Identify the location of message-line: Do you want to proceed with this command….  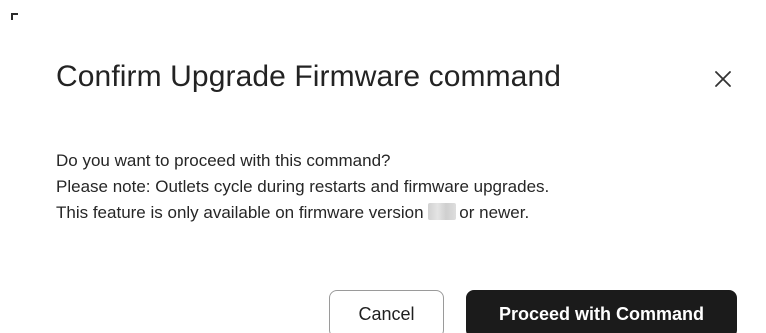
(223, 160).